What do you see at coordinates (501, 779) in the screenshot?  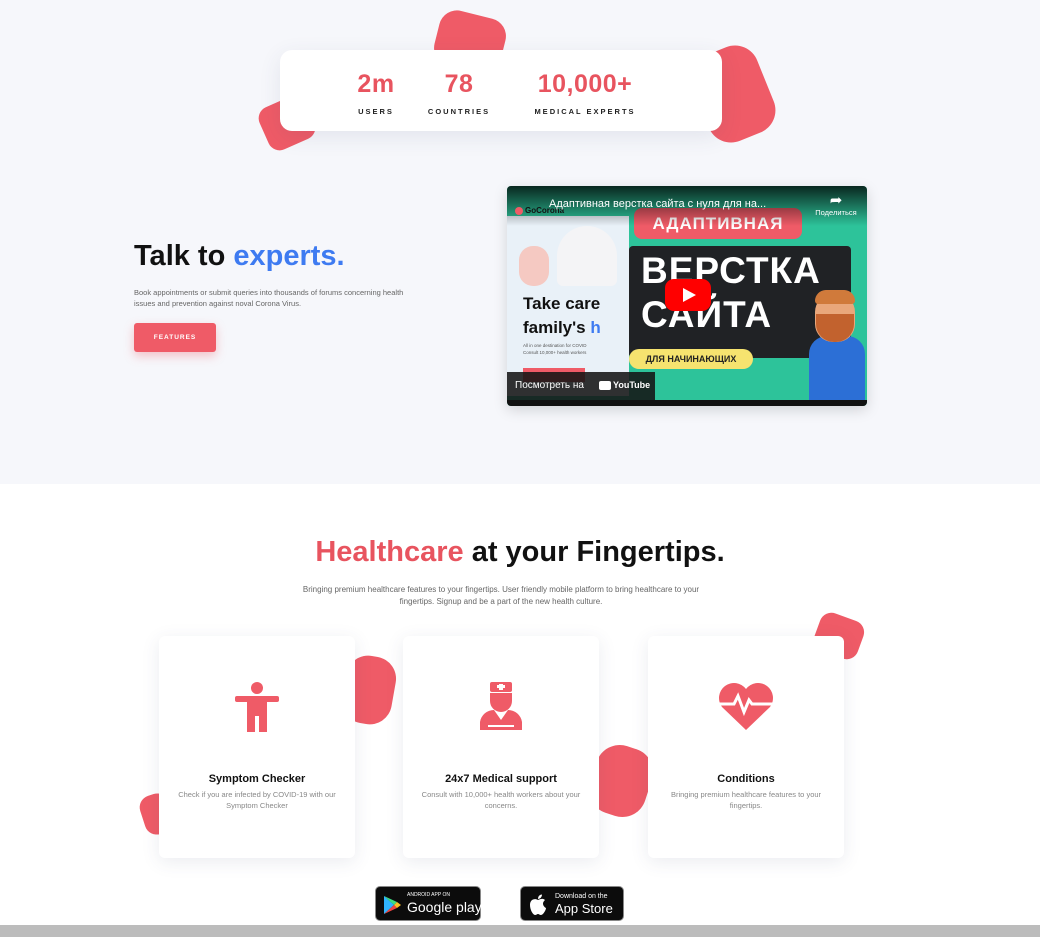 I see `card-title: 24x7 Medical support` at bounding box center [501, 779].